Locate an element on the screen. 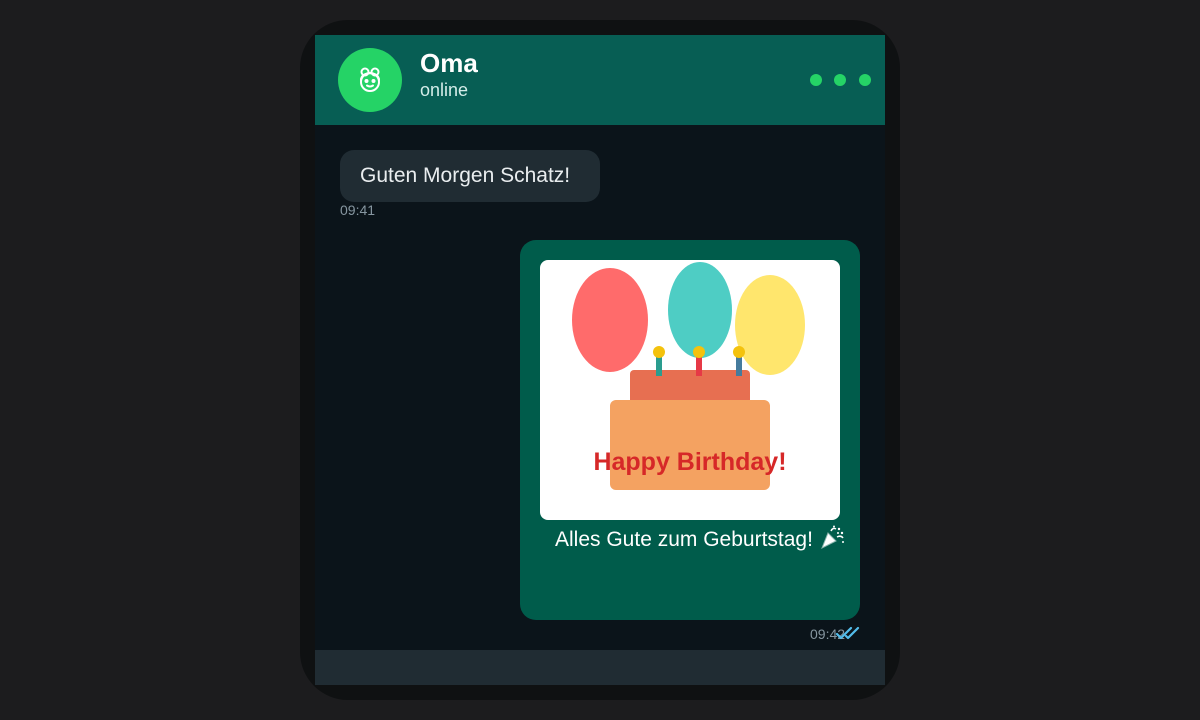  grandmother-face-icon is located at coordinates (370, 79).